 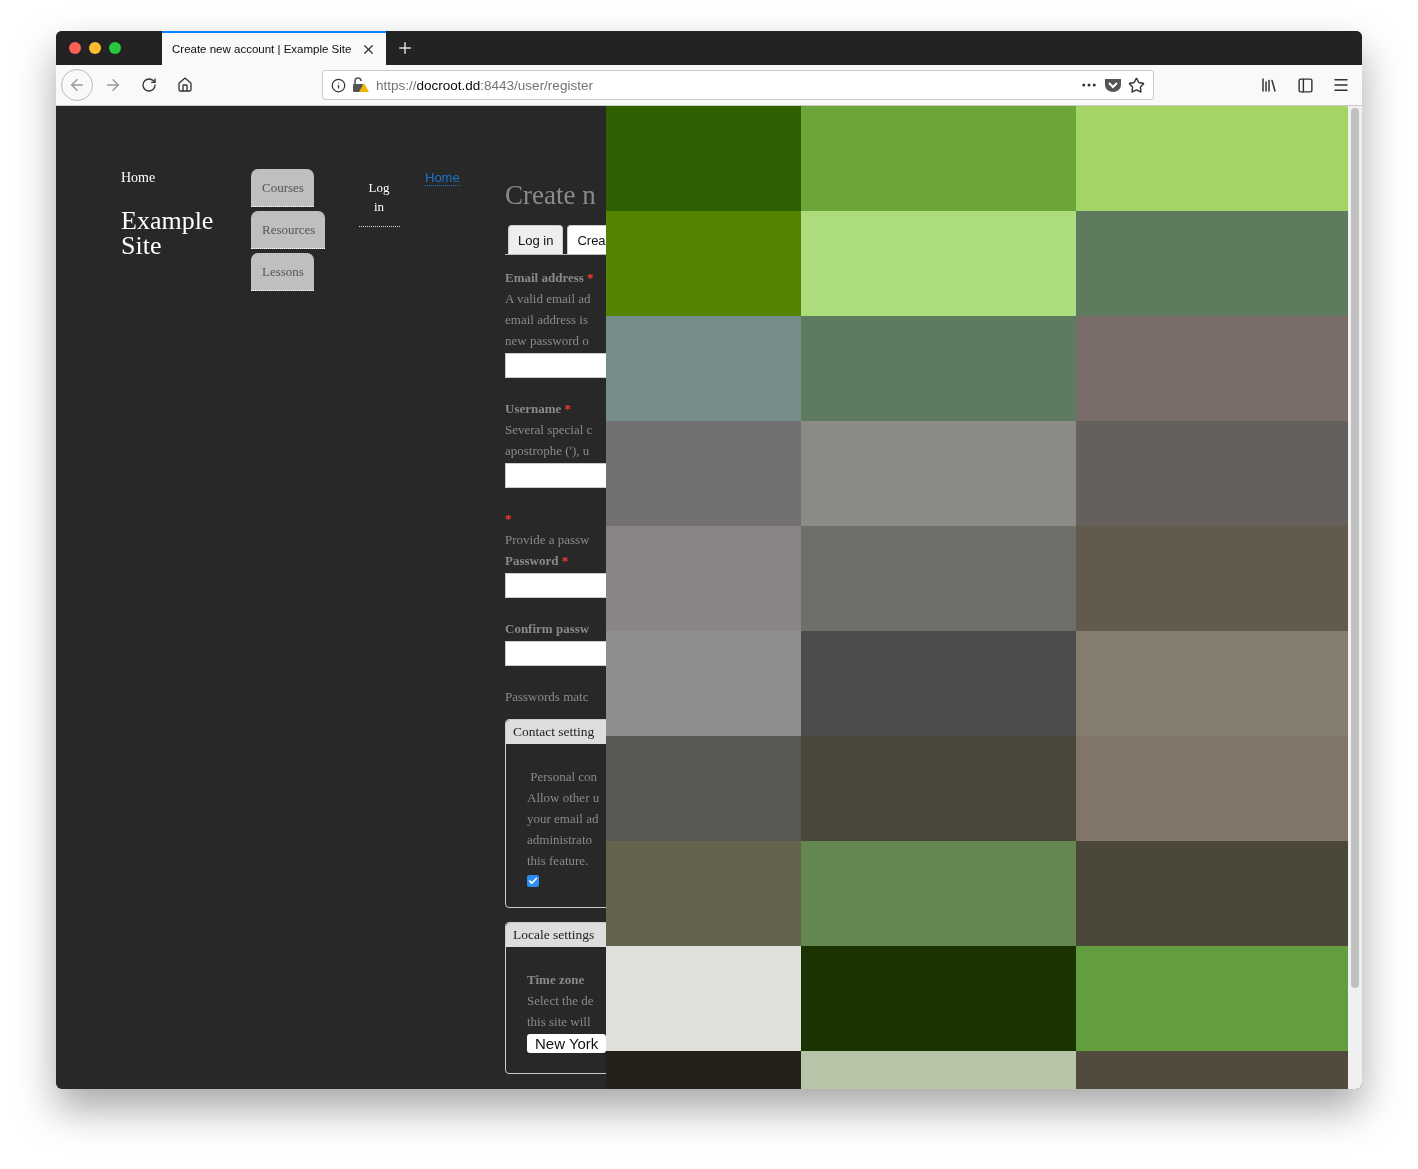 I want to click on help-text: apostrophe ('), u, so click(x=548, y=451).